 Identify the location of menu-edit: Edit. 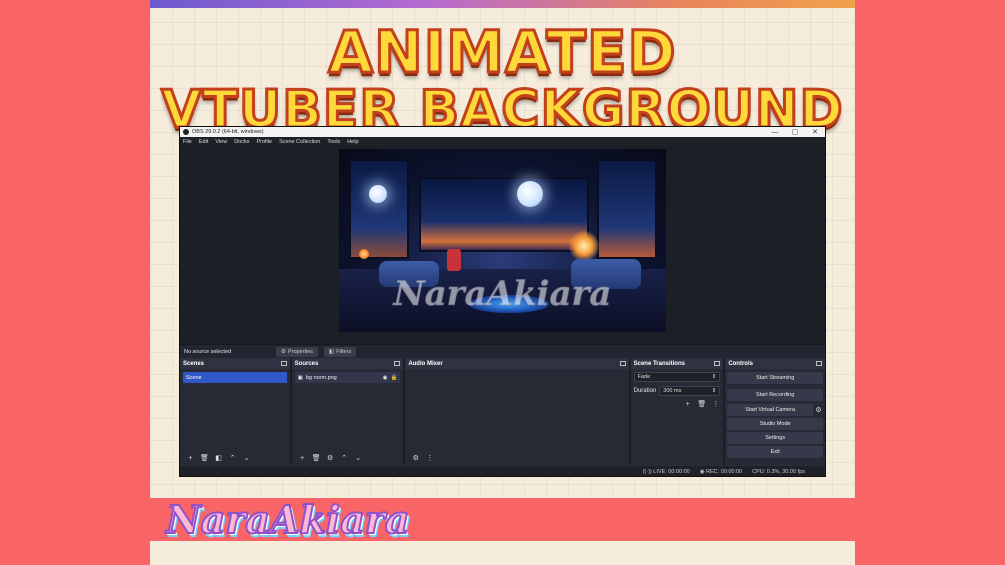
(203, 142).